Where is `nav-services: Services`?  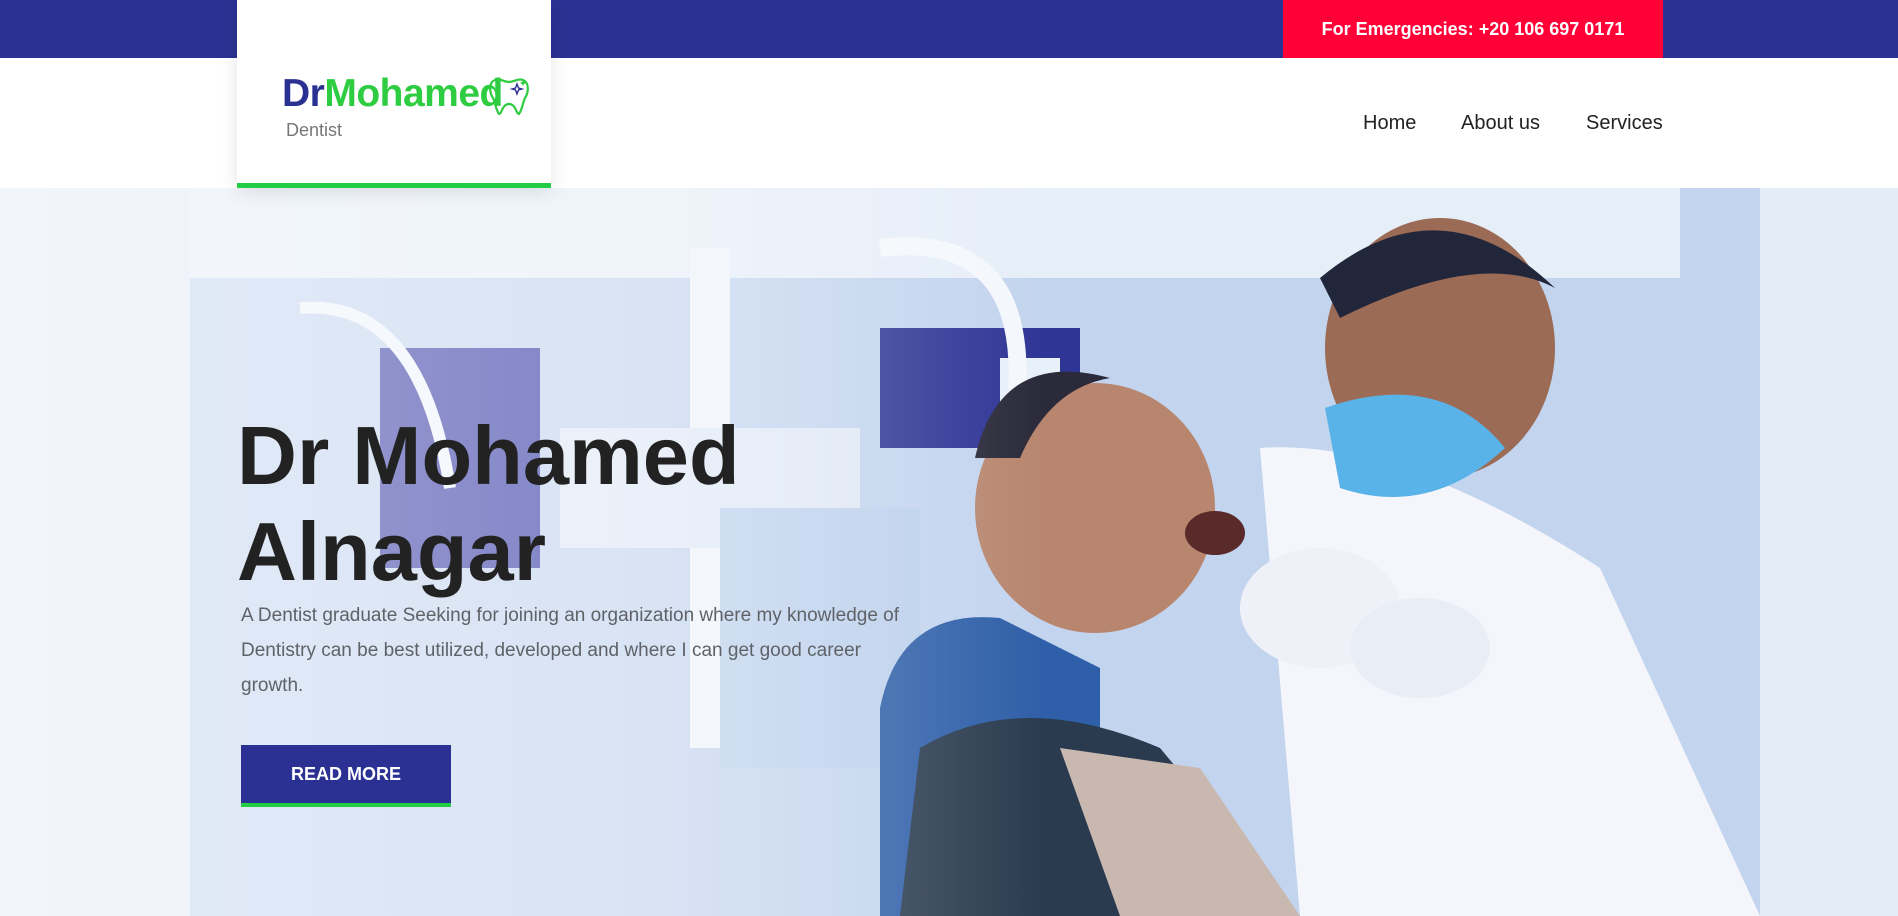 nav-services: Services is located at coordinates (1624, 123).